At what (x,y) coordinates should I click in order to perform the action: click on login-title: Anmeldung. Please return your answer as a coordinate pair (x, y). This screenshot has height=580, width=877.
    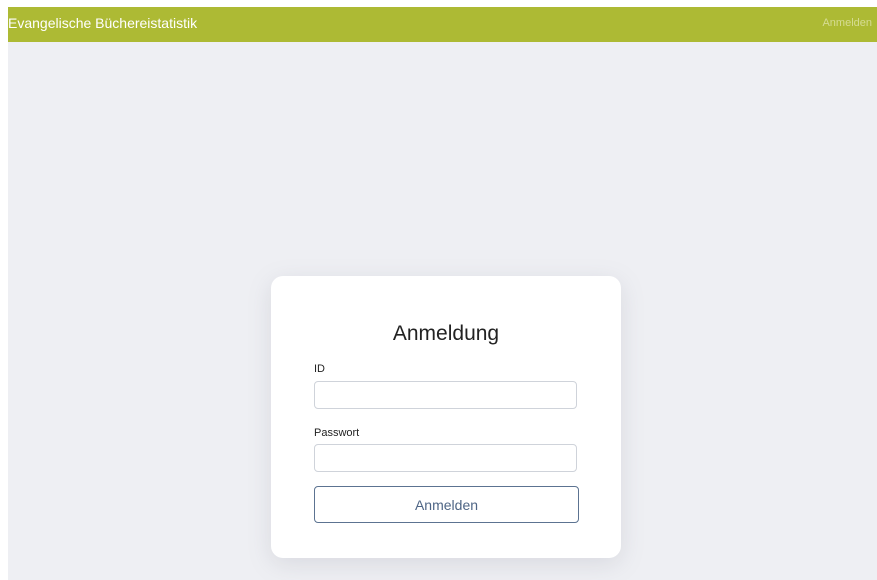
    Looking at the image, I should click on (446, 333).